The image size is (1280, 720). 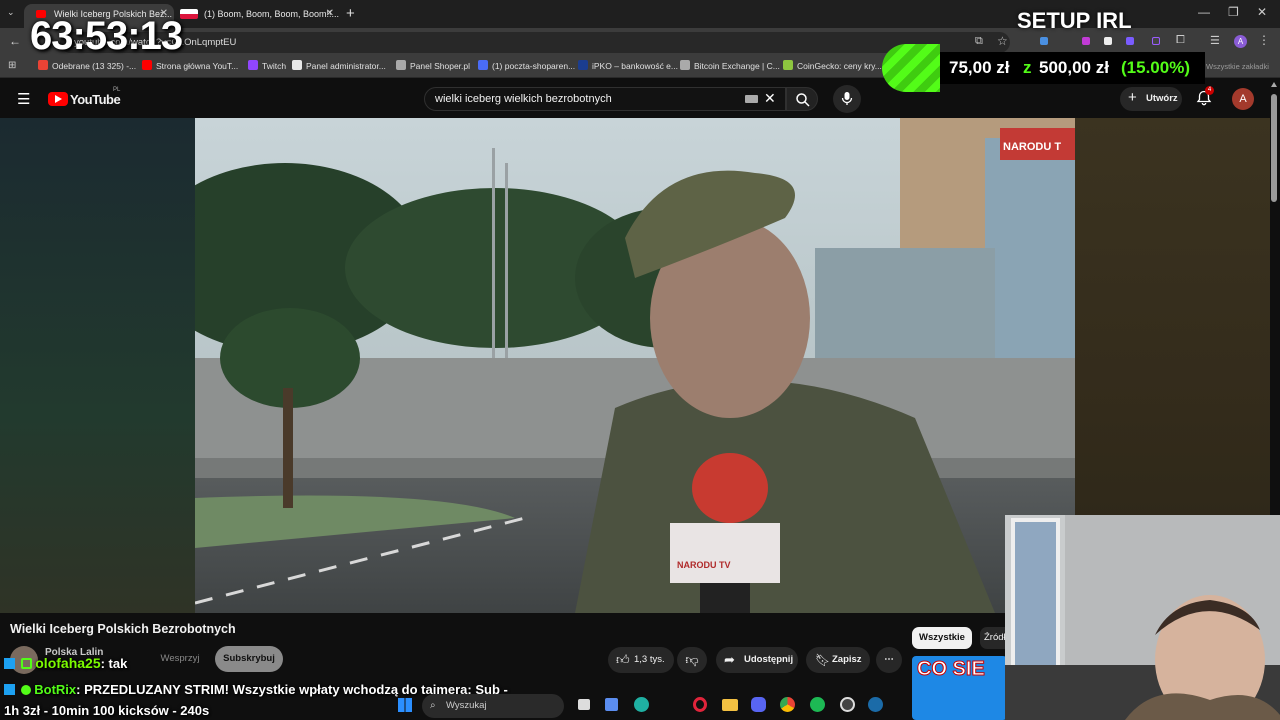 What do you see at coordinates (433, 65) in the screenshot?
I see `bookmark-item: Panel Shoper.pl` at bounding box center [433, 65].